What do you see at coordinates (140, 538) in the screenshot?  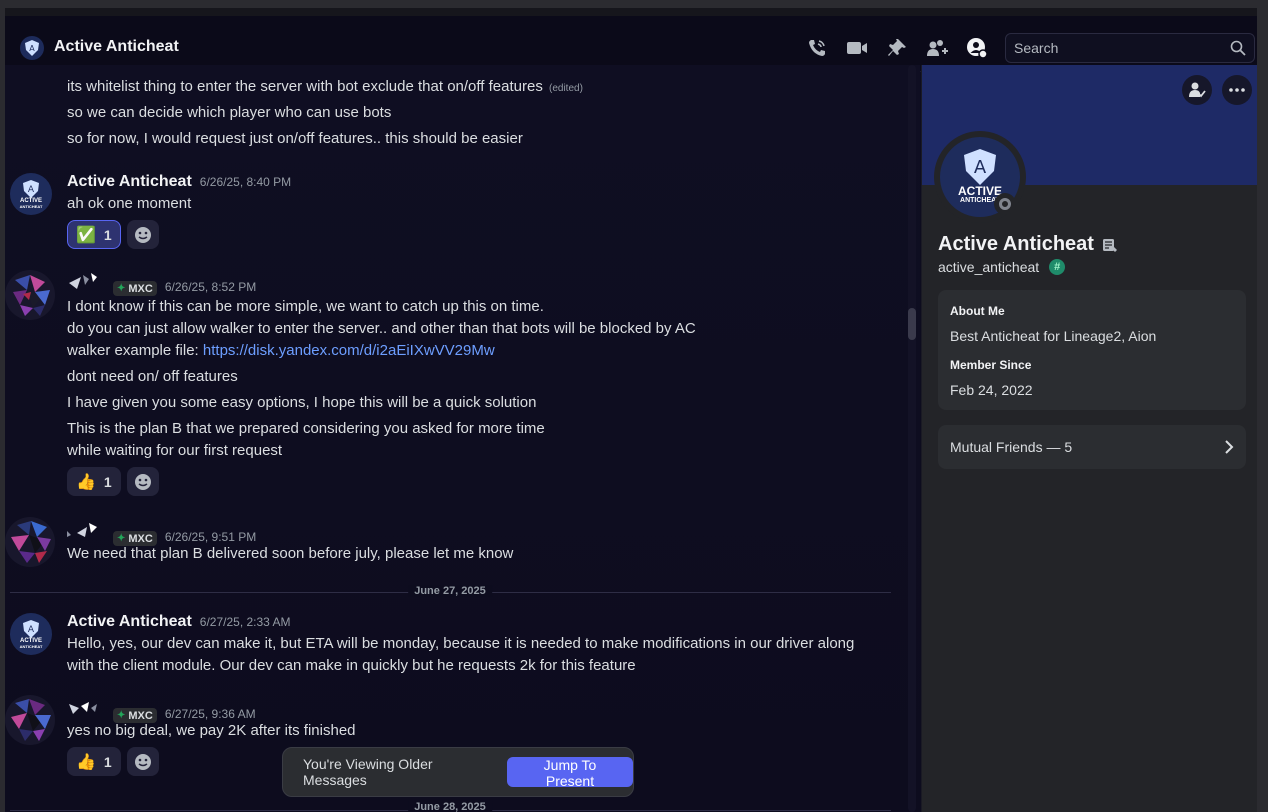 I see `guild-tag-label: MXC` at bounding box center [140, 538].